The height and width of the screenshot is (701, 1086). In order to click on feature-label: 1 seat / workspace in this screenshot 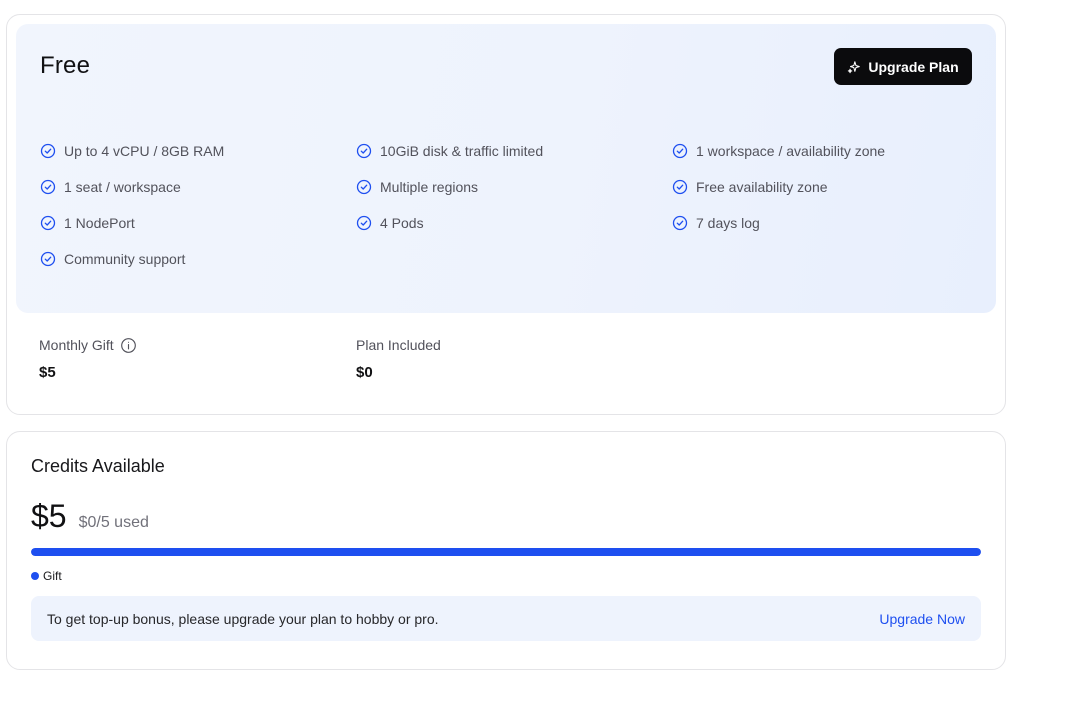, I will do `click(122, 187)`.